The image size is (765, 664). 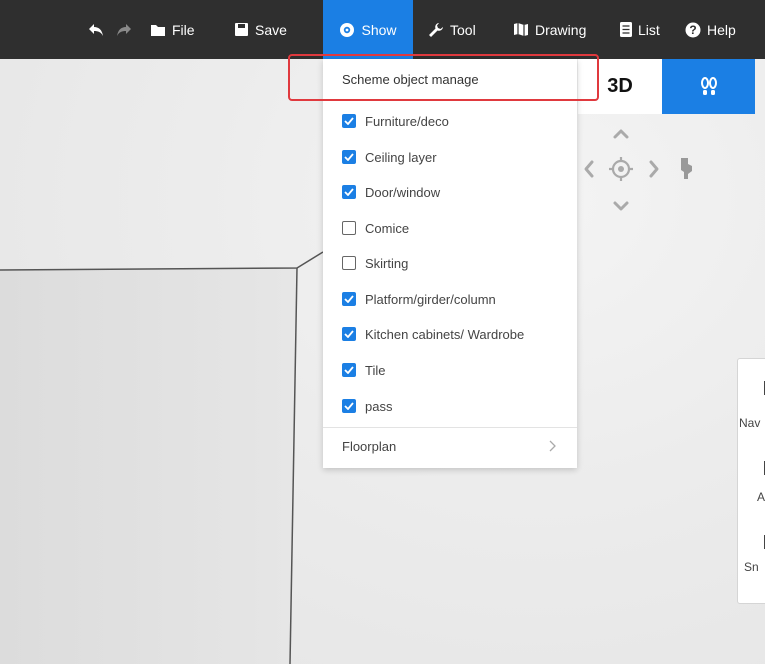 I want to click on undo-button, so click(x=96, y=29).